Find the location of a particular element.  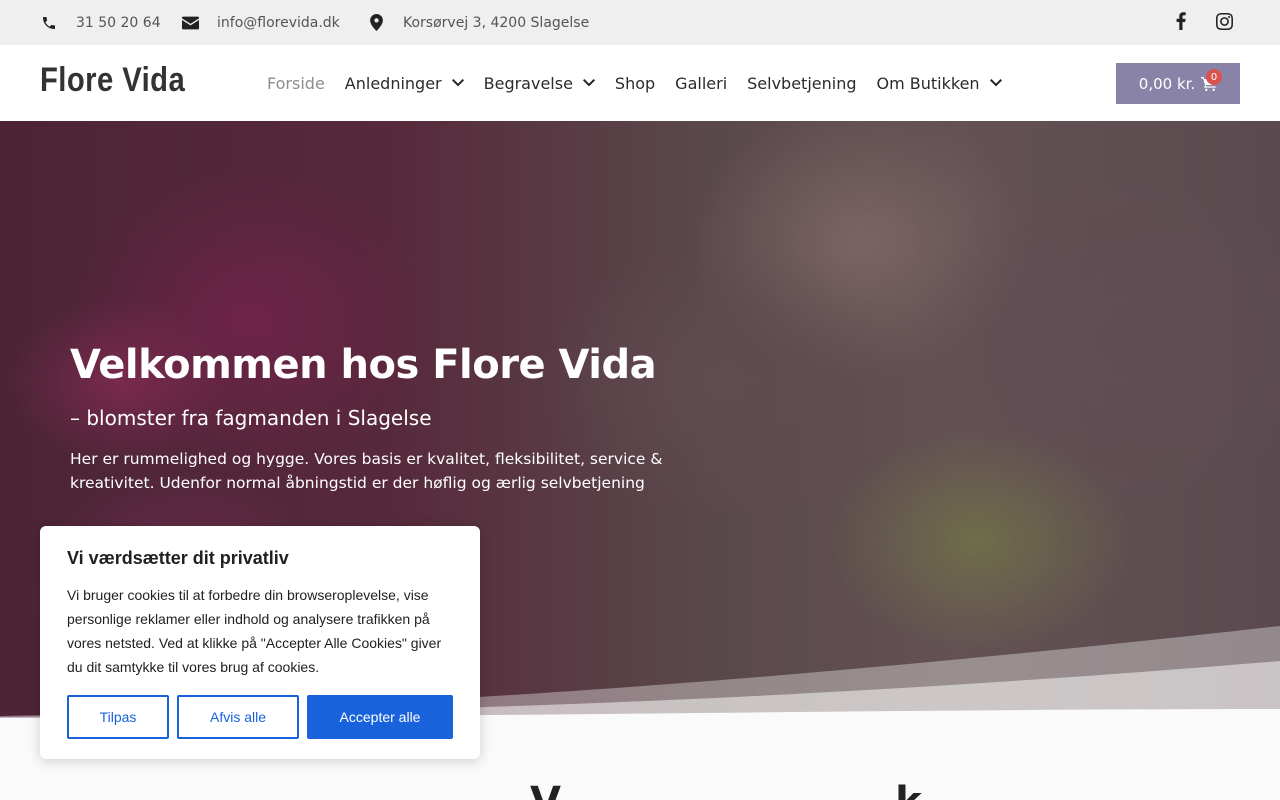

nav-item-galleri: Galleri is located at coordinates (701, 83).